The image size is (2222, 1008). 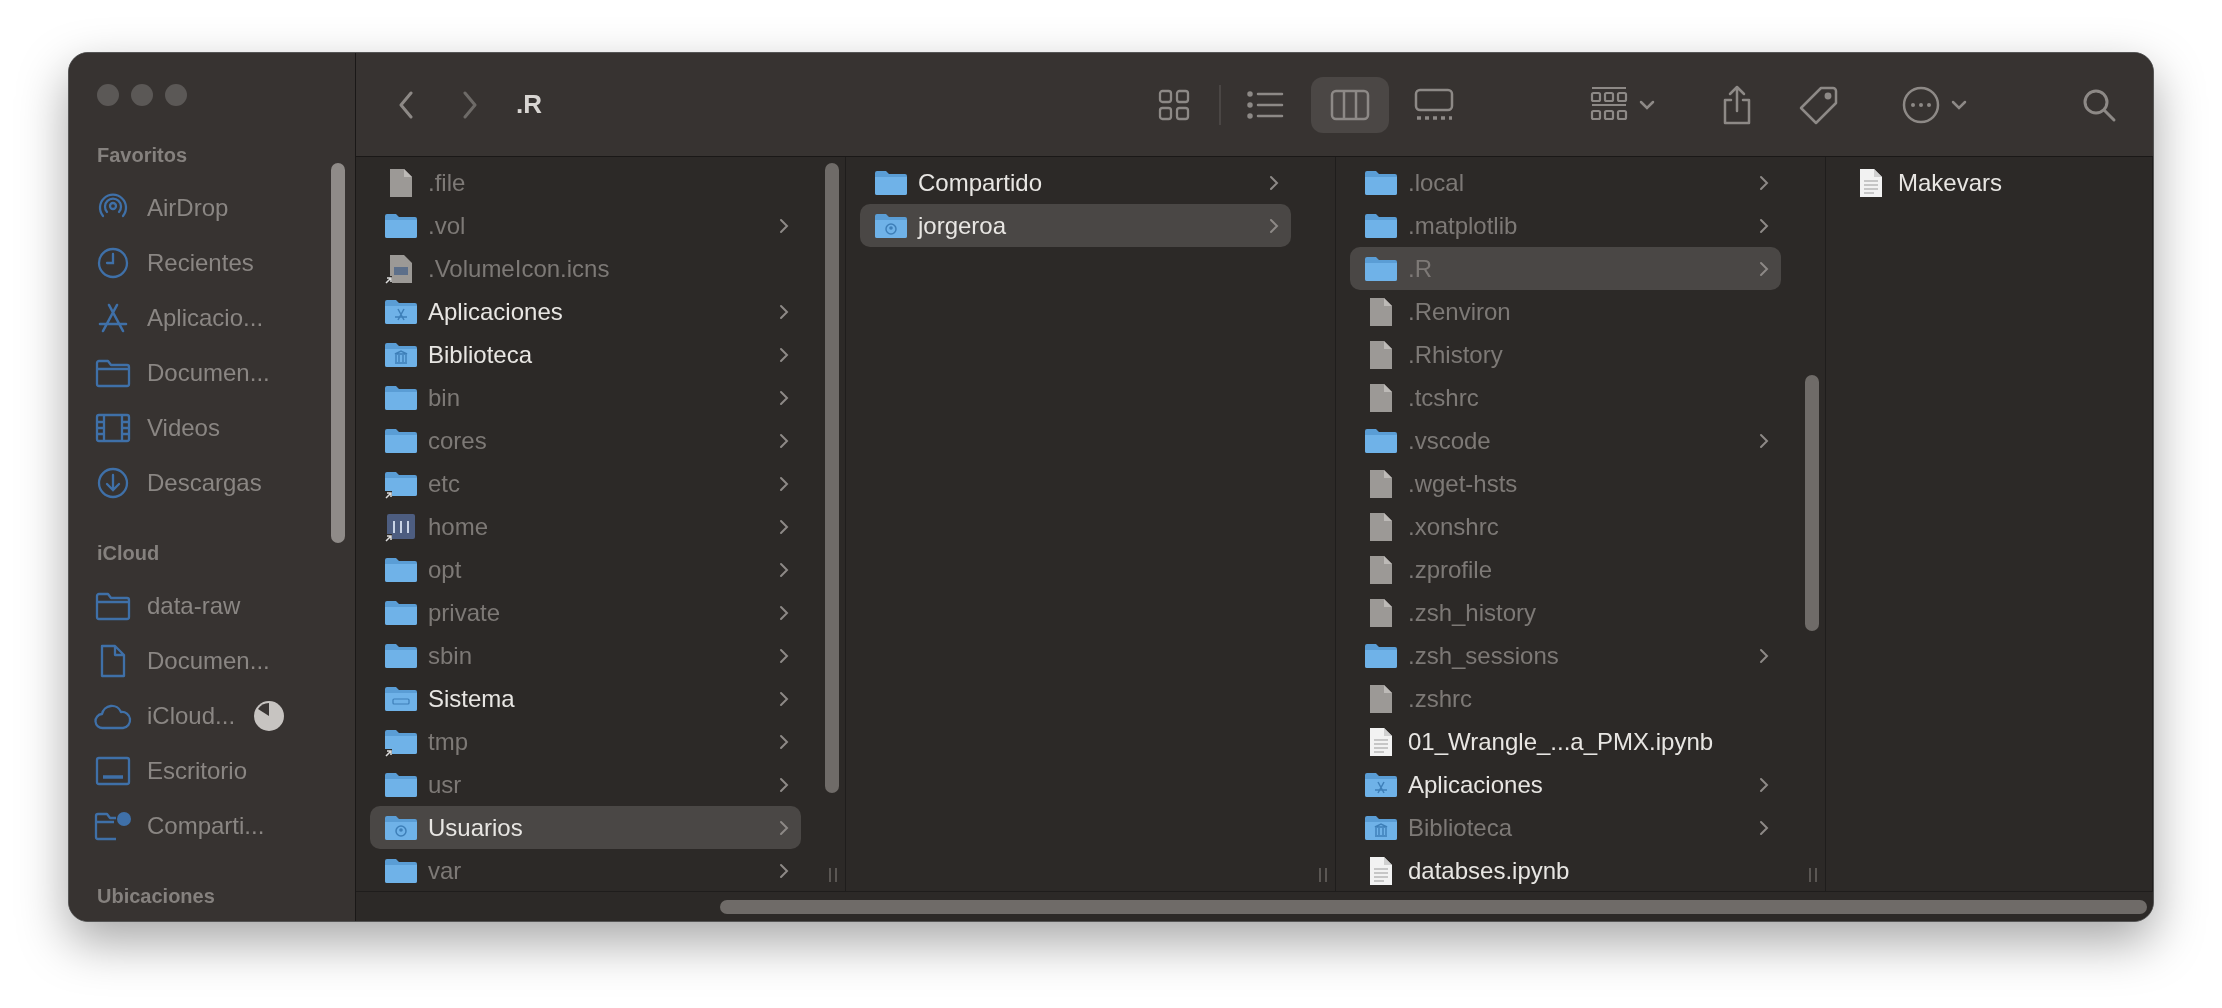 What do you see at coordinates (585, 397) in the screenshot?
I see `file-row: bin` at bounding box center [585, 397].